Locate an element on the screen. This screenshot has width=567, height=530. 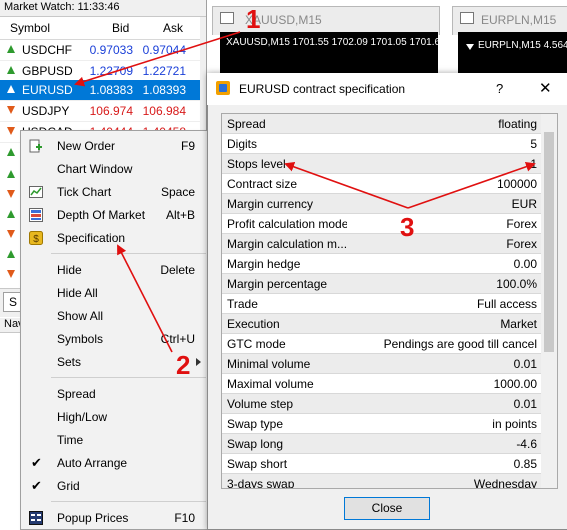
arrow-to-stops-level is located at coordinates (346, 185).